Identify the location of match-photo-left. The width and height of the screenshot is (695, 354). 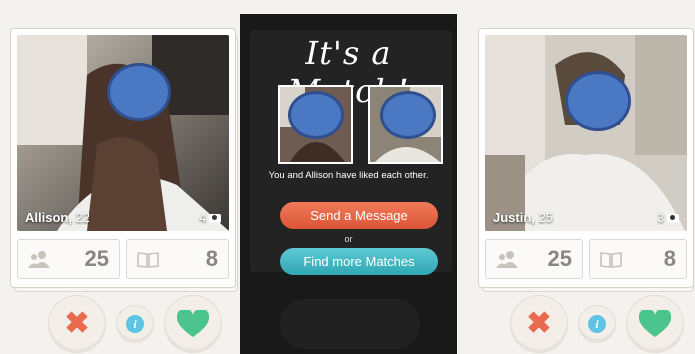
(315, 124).